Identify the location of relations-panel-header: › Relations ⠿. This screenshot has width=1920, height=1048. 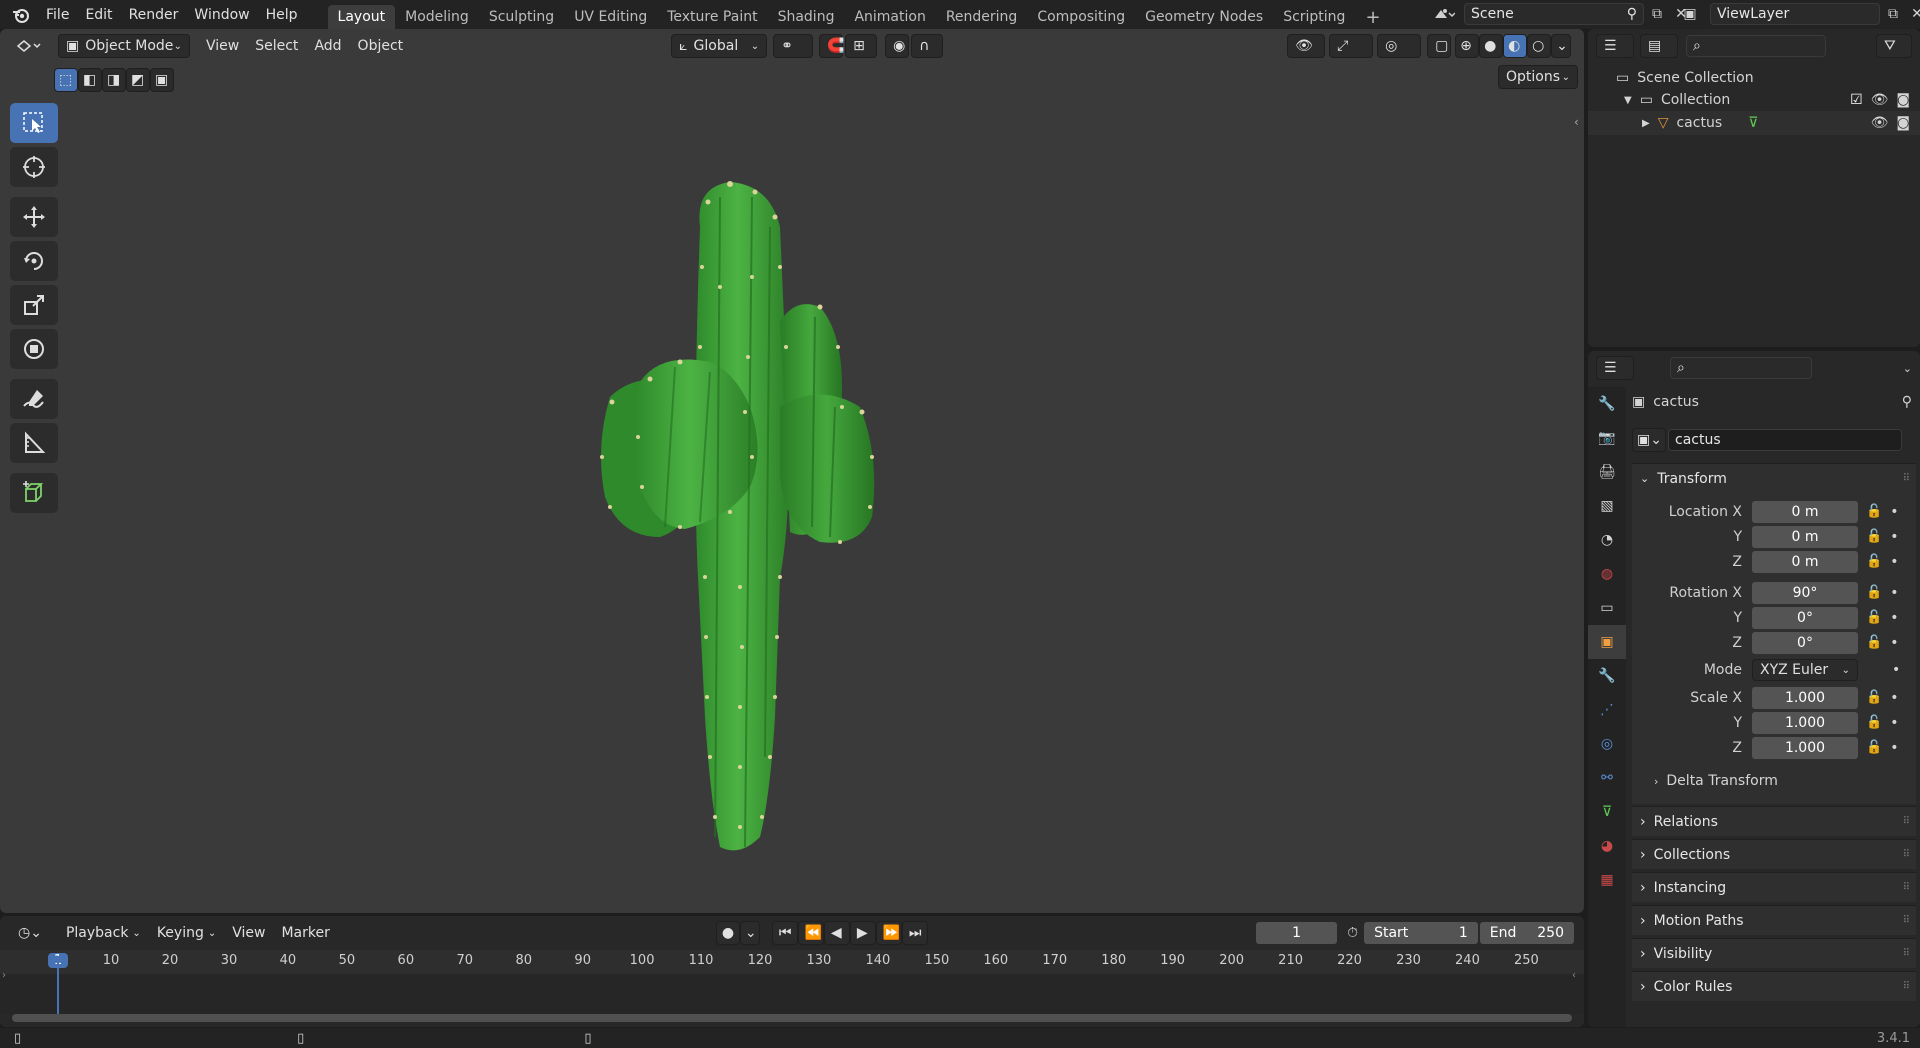
(1774, 821).